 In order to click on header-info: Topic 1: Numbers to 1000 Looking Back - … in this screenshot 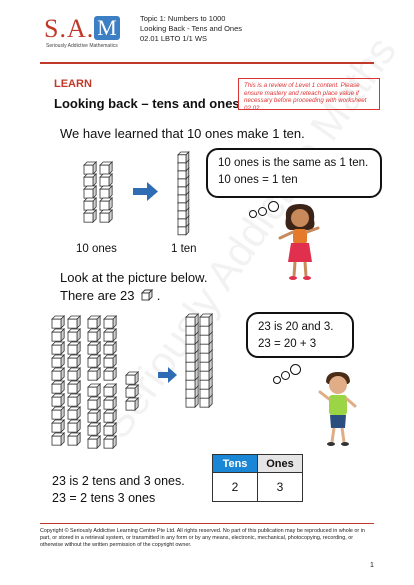, I will do `click(191, 29)`.